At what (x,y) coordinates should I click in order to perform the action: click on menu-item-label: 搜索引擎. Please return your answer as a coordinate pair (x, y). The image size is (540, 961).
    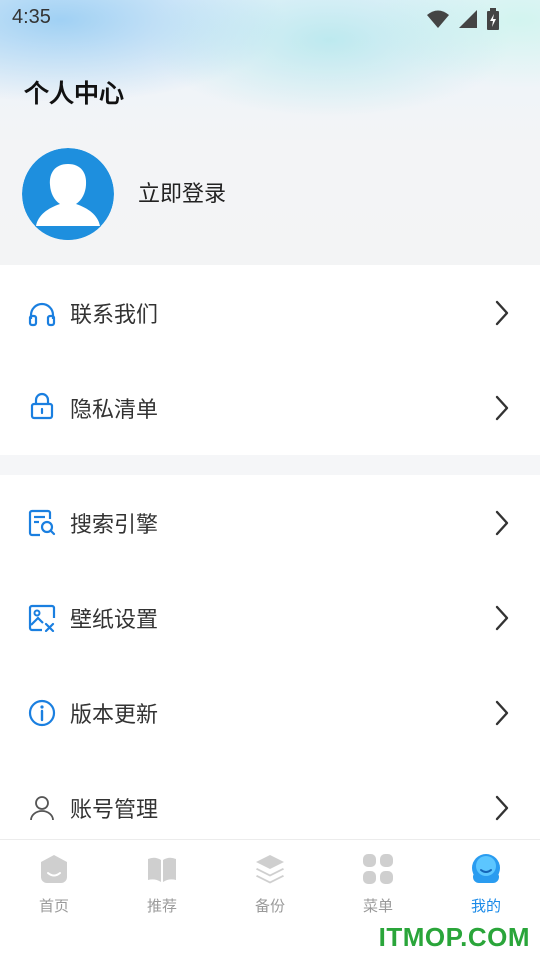
    Looking at the image, I should click on (114, 525).